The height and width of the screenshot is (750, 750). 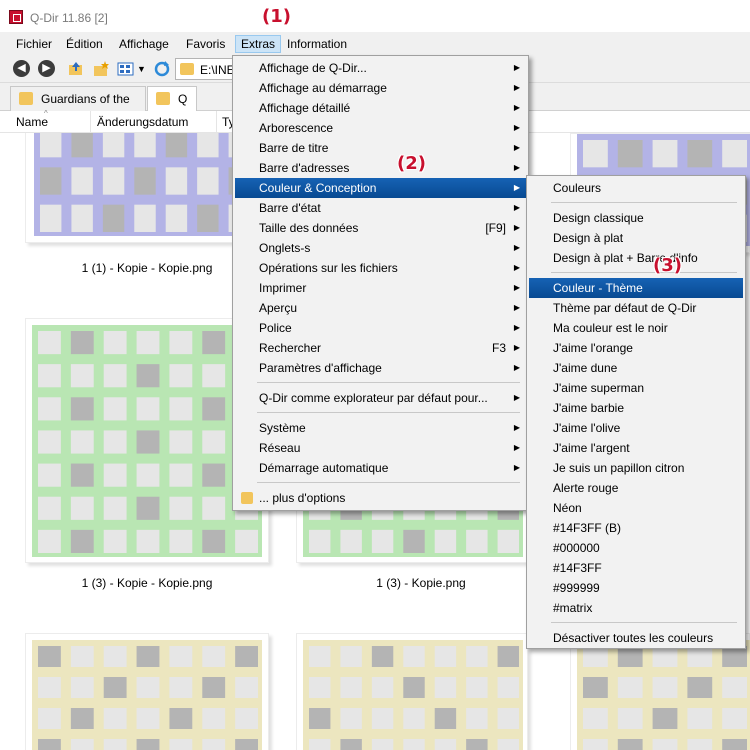 What do you see at coordinates (636, 188) in the screenshot?
I see `menu-item-couleurs: Couleurs` at bounding box center [636, 188].